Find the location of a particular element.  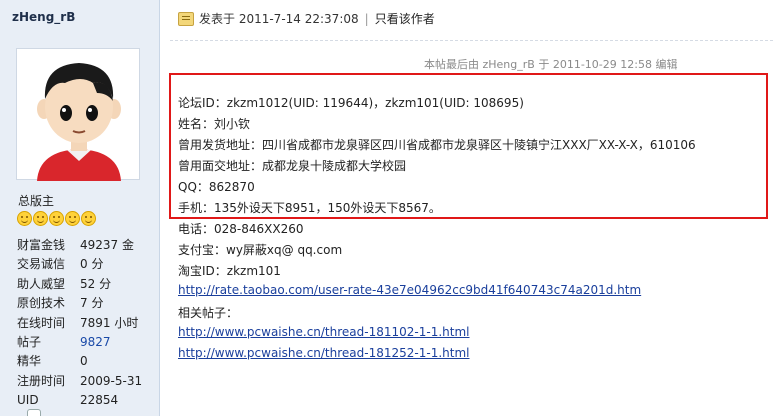

stat-value: 7891 小时 is located at coordinates (109, 322).